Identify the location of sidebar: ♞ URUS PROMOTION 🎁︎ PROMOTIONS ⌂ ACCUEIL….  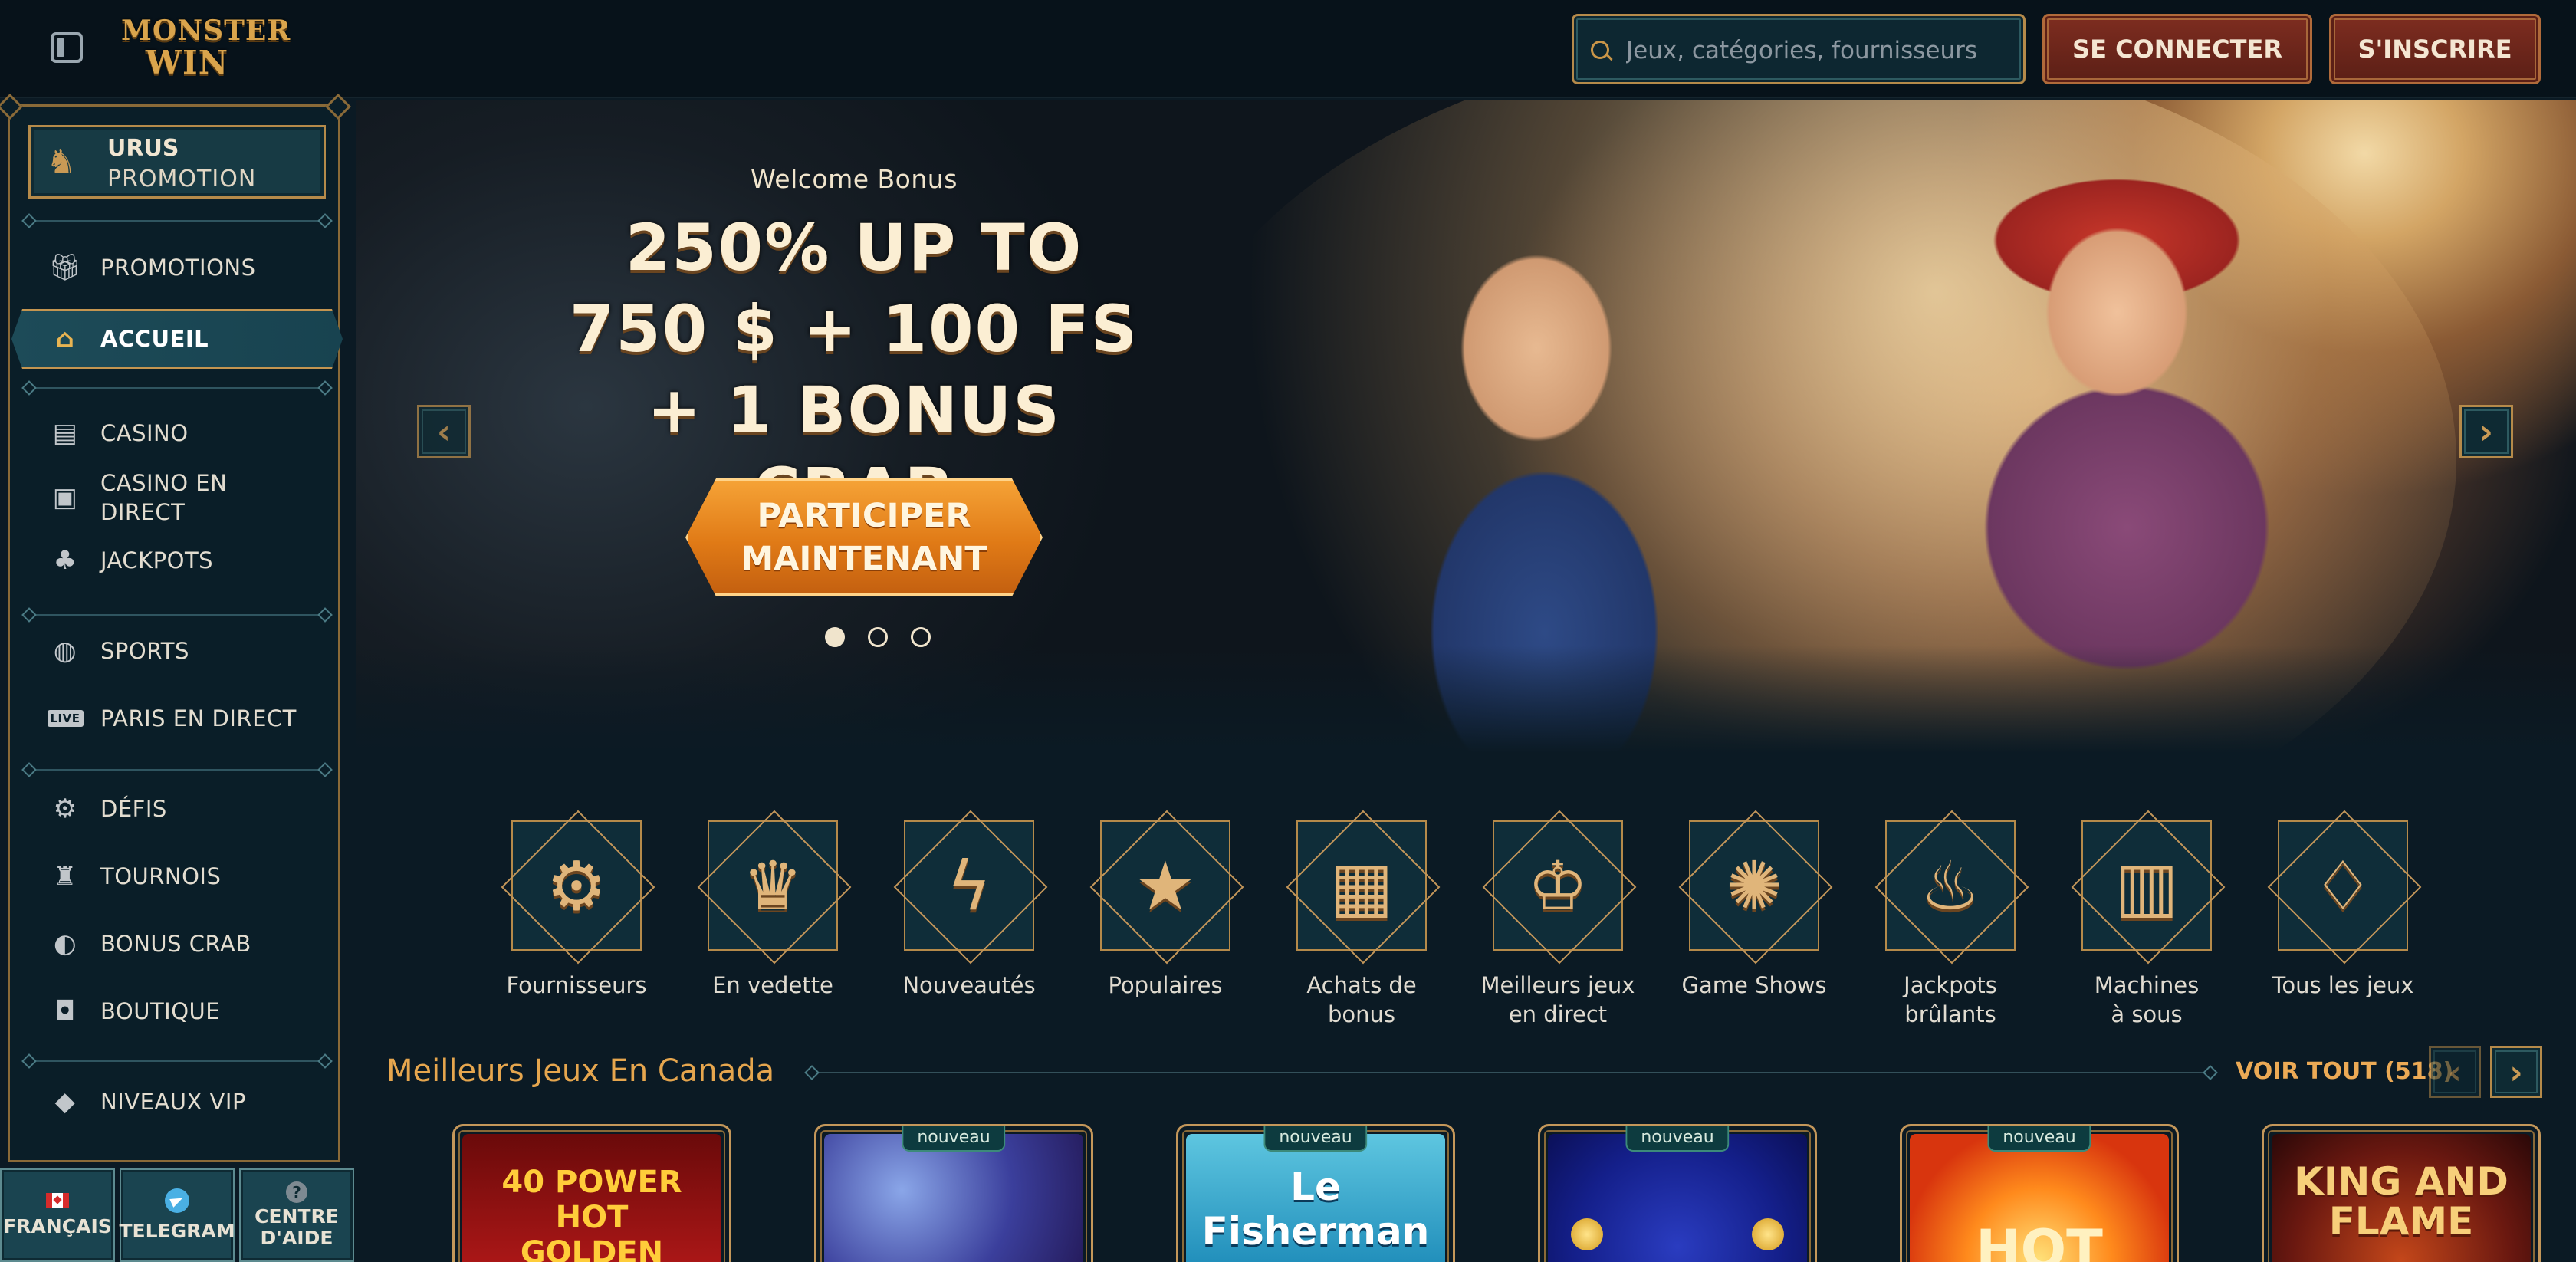
(176, 633).